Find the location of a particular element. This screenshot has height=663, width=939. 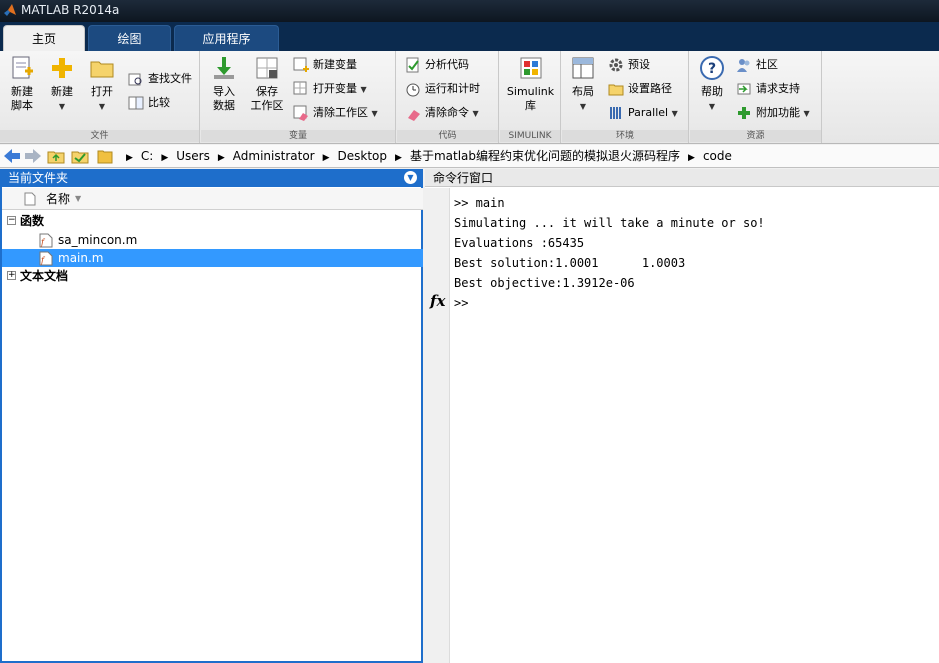

folder-open-icon is located at coordinates (102, 69).